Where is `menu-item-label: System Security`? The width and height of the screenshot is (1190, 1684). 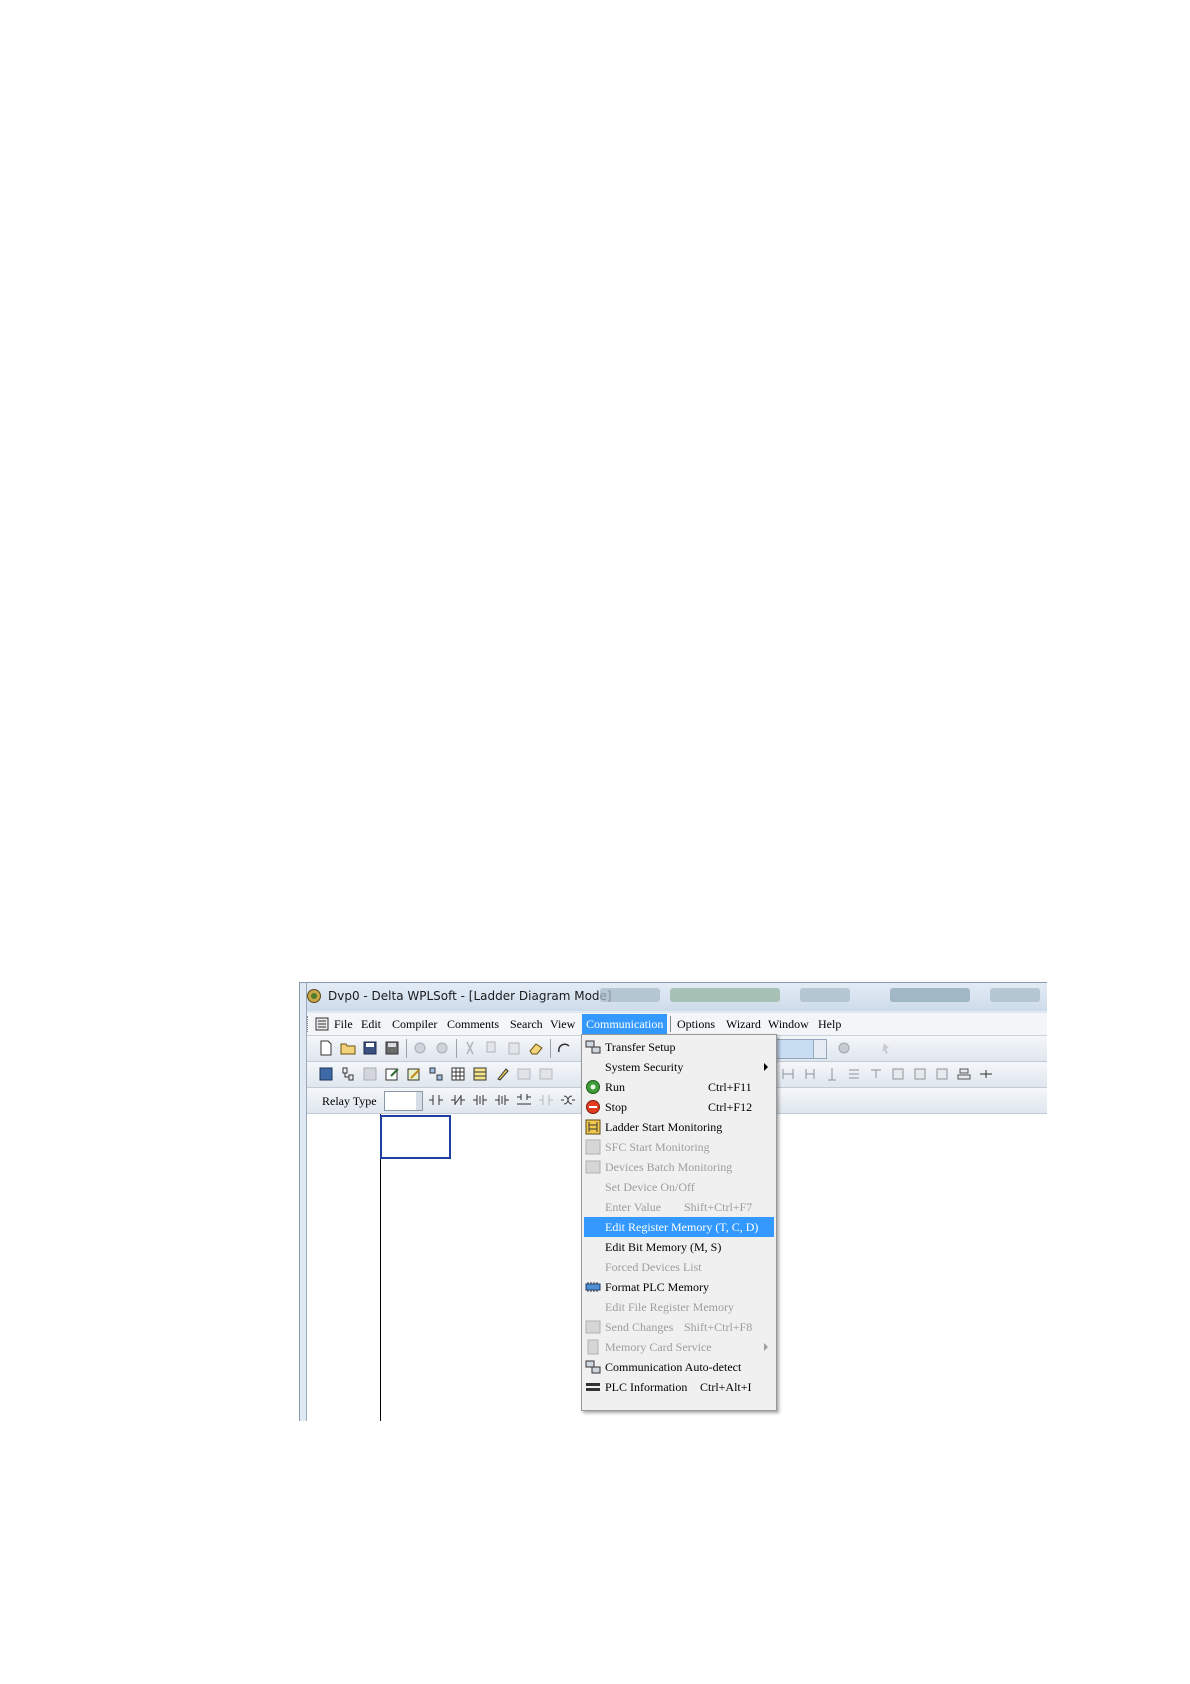 menu-item-label: System Security is located at coordinates (644, 1067).